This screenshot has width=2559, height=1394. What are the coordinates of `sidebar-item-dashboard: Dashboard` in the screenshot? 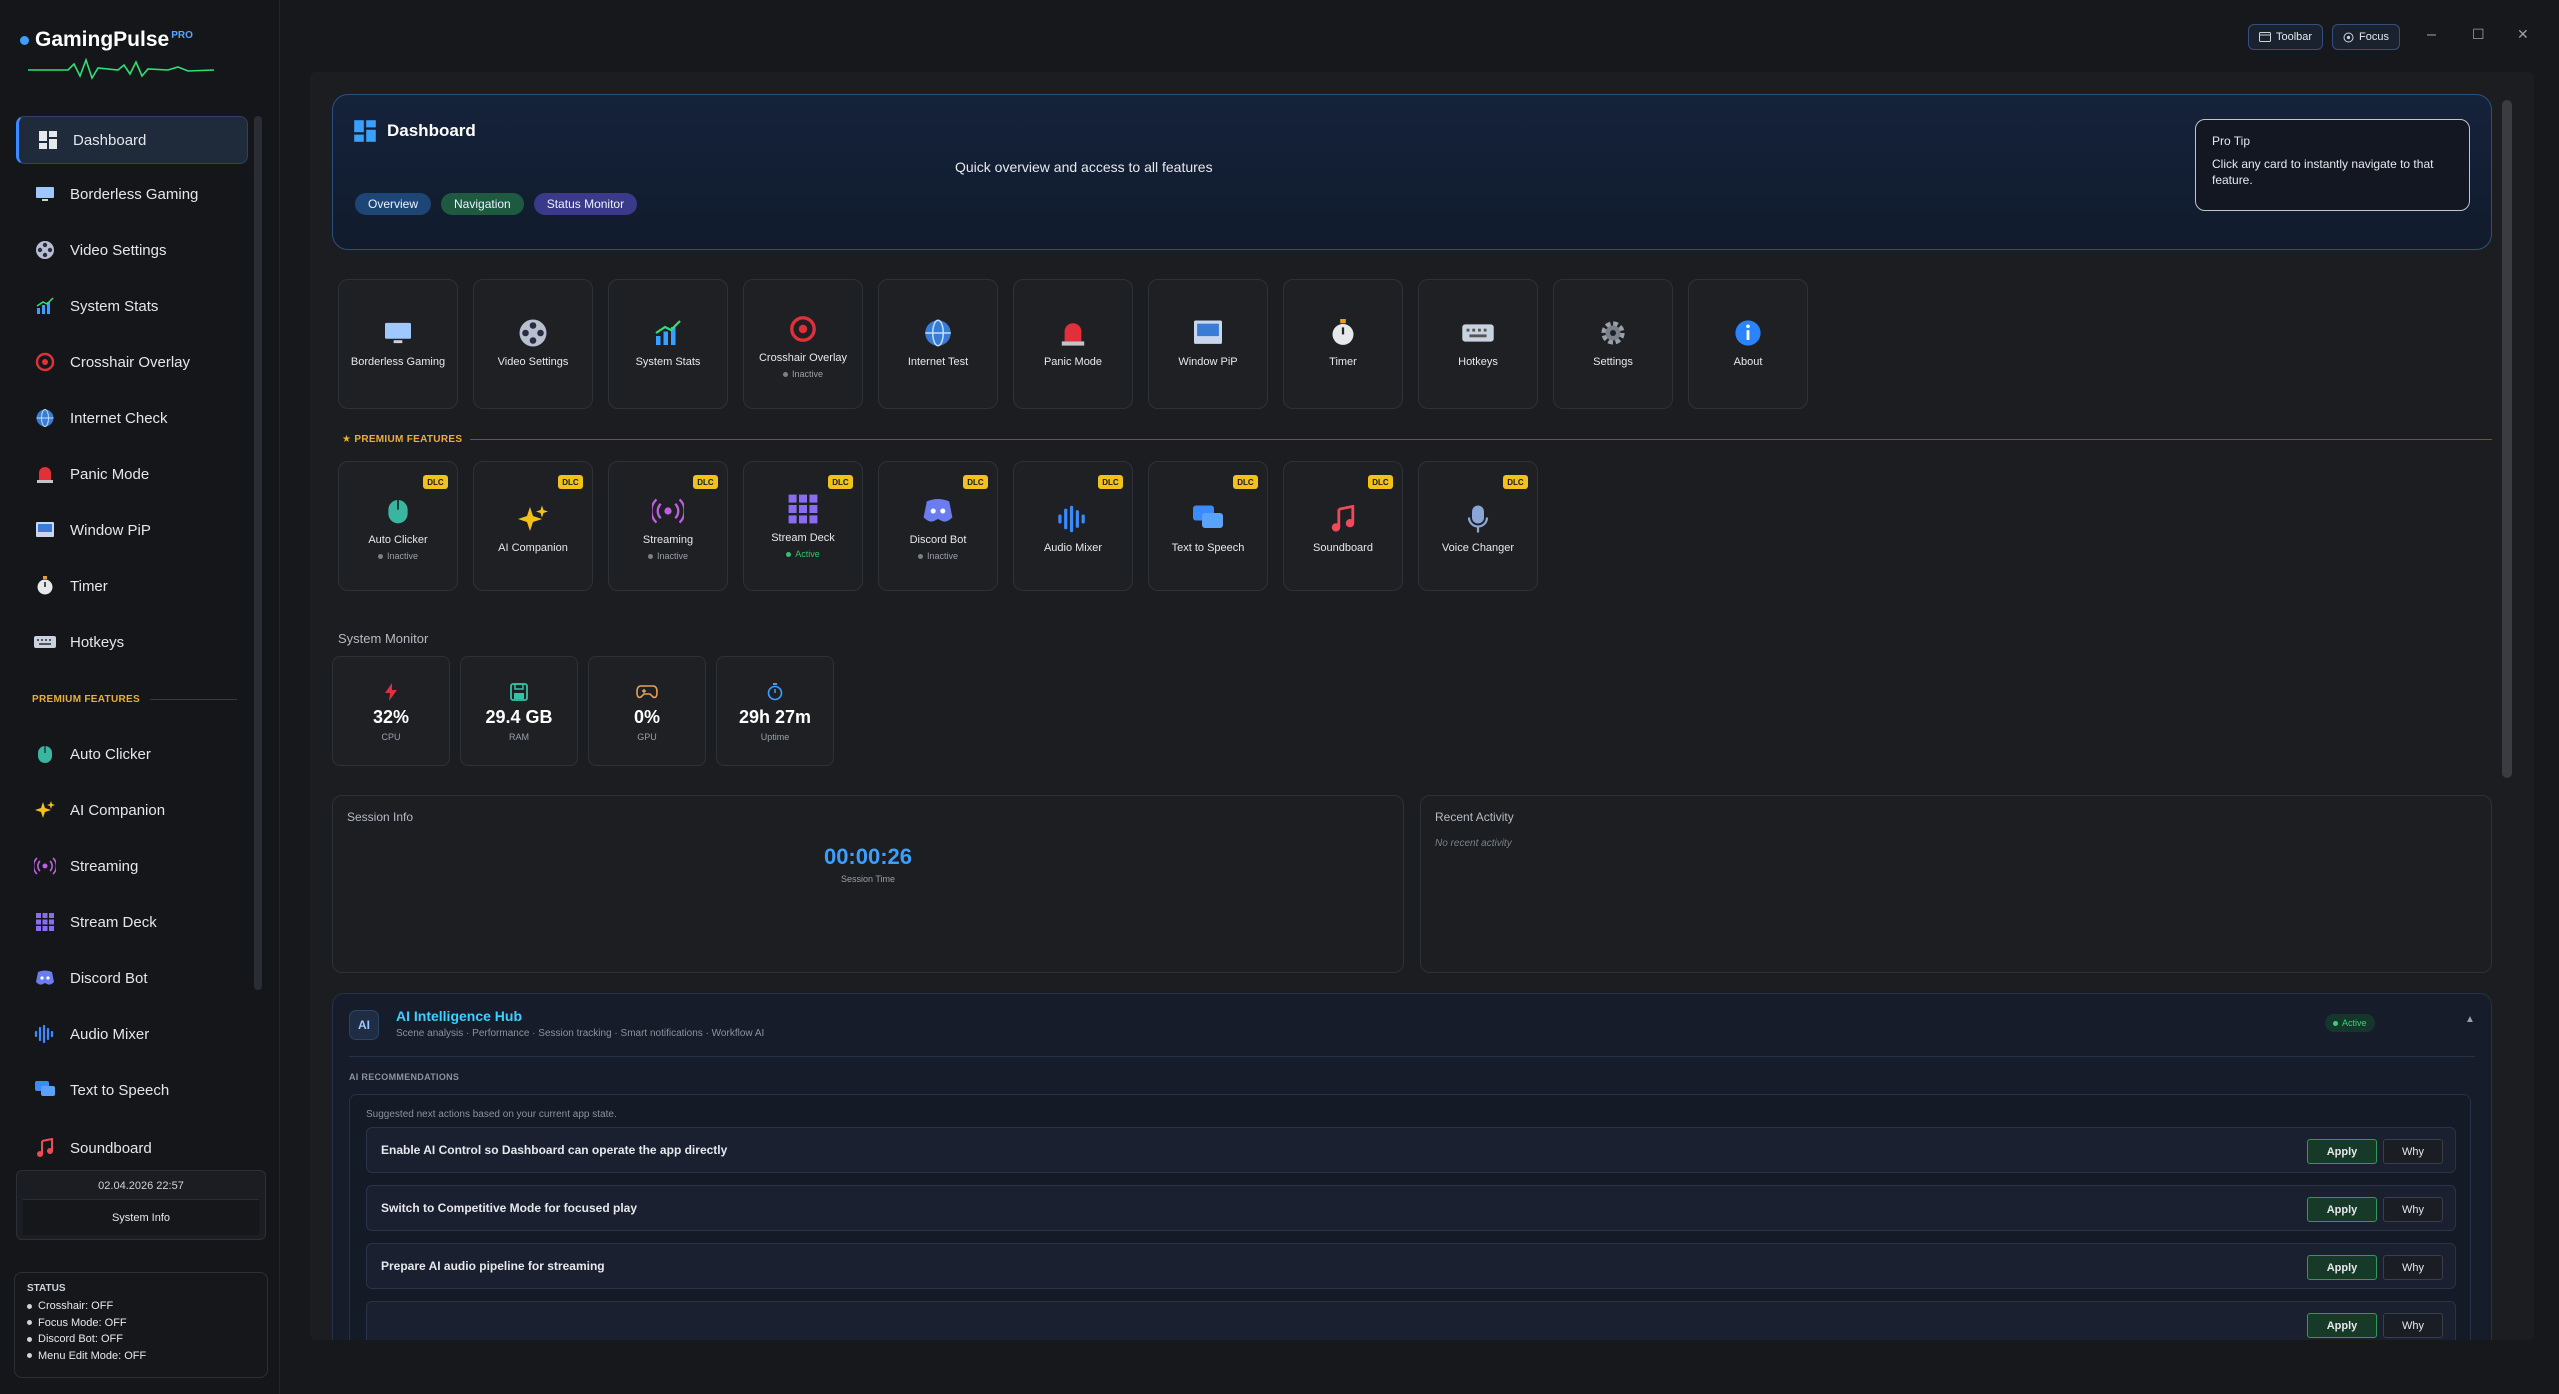 It's located at (132, 140).